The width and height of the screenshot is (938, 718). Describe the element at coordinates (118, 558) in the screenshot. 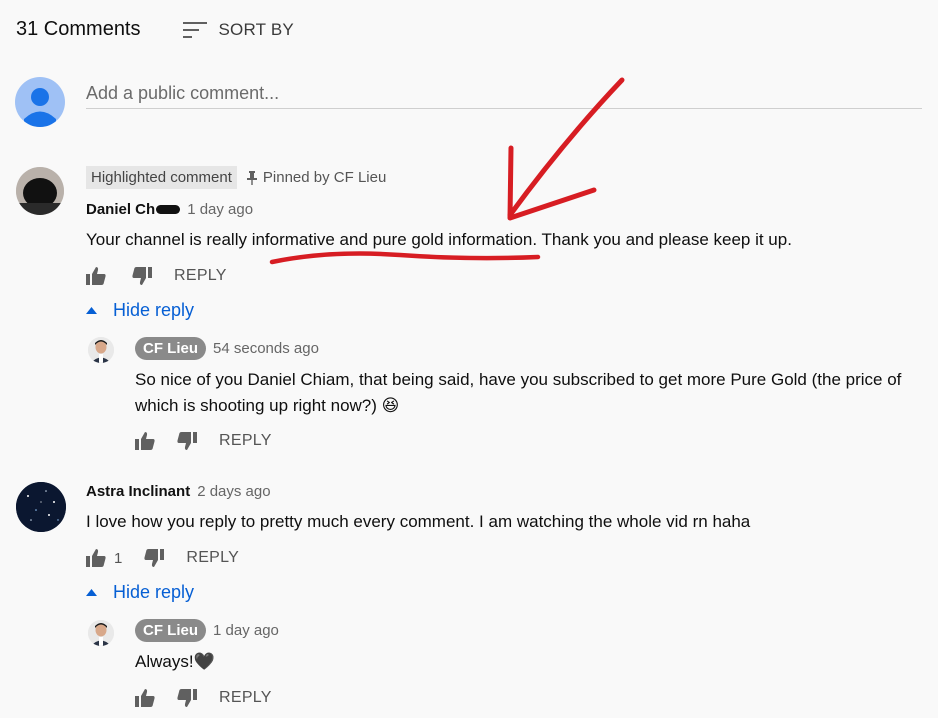

I see `like-count: 1` at that location.